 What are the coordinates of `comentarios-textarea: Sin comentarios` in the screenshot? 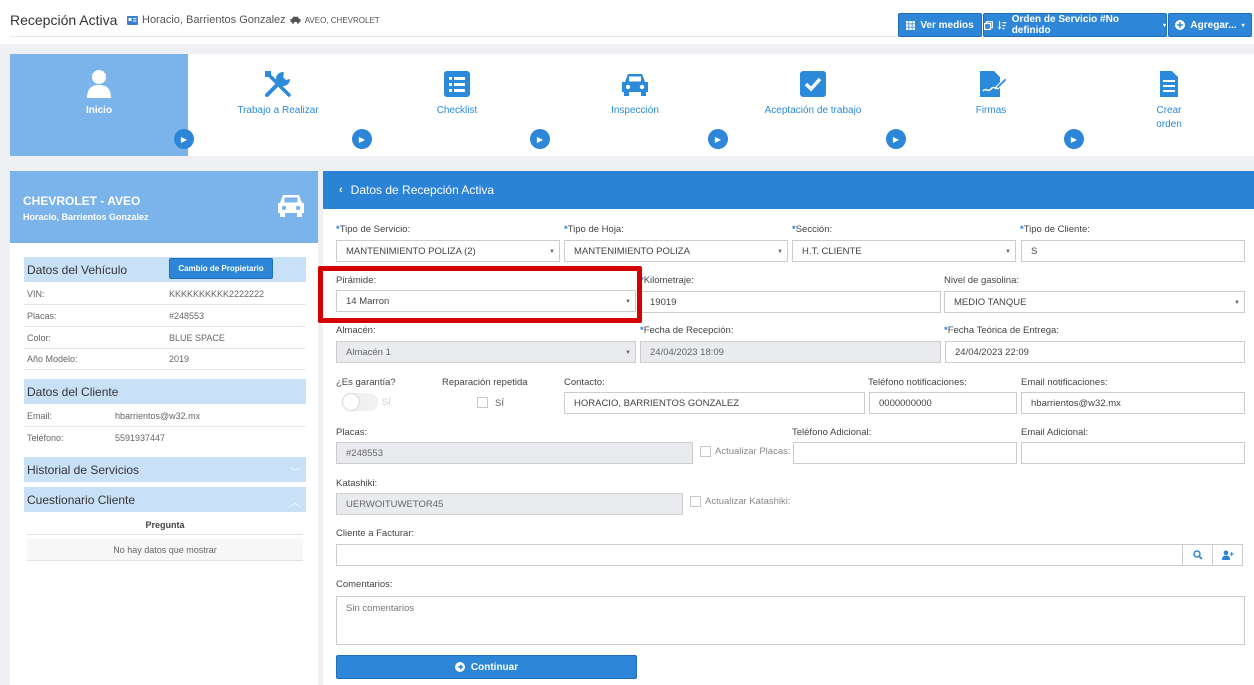 It's located at (790, 620).